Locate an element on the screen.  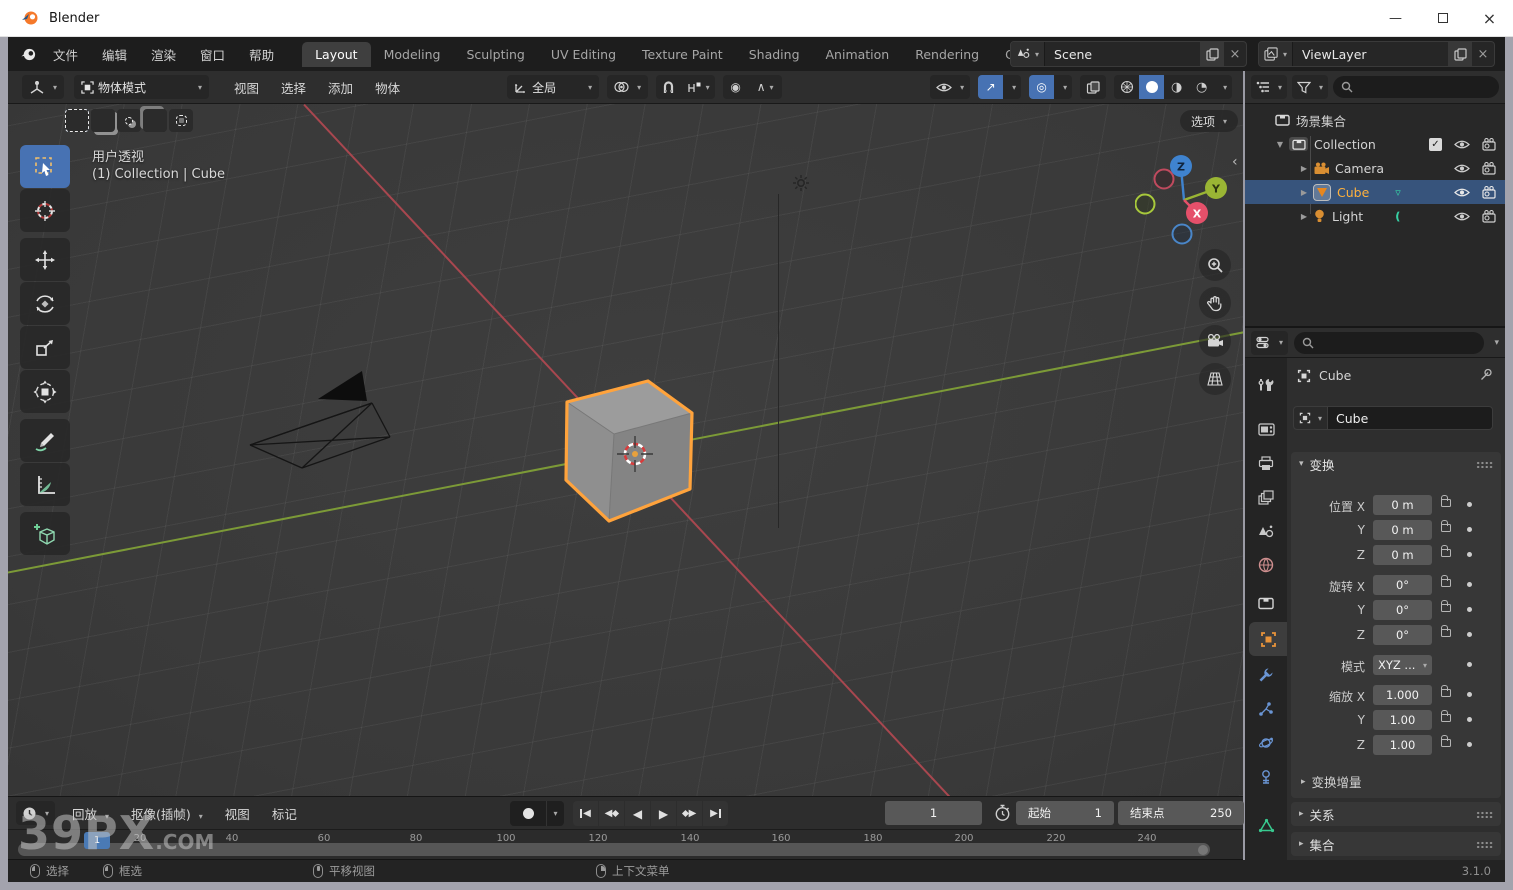
timeline-menu-keying: 抠像(插帧) ▾ is located at coordinates (167, 813).